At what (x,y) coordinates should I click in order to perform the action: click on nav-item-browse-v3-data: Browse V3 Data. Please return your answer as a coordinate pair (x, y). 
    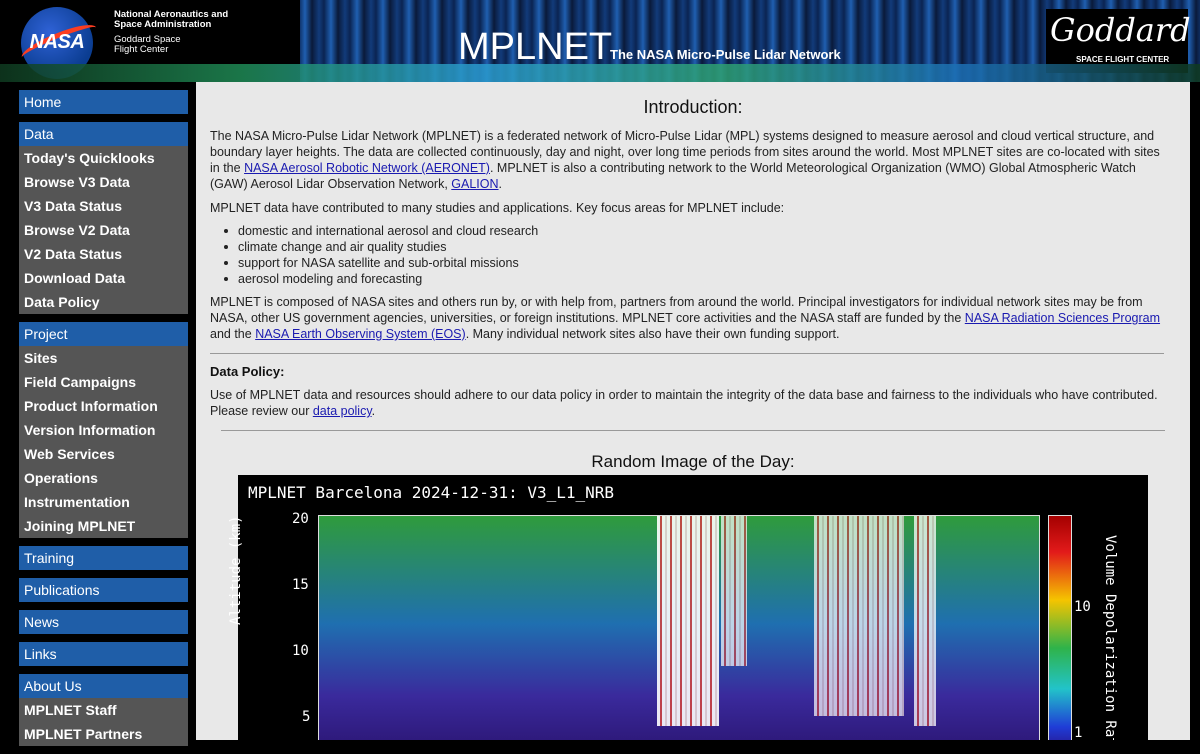
    Looking at the image, I should click on (103, 182).